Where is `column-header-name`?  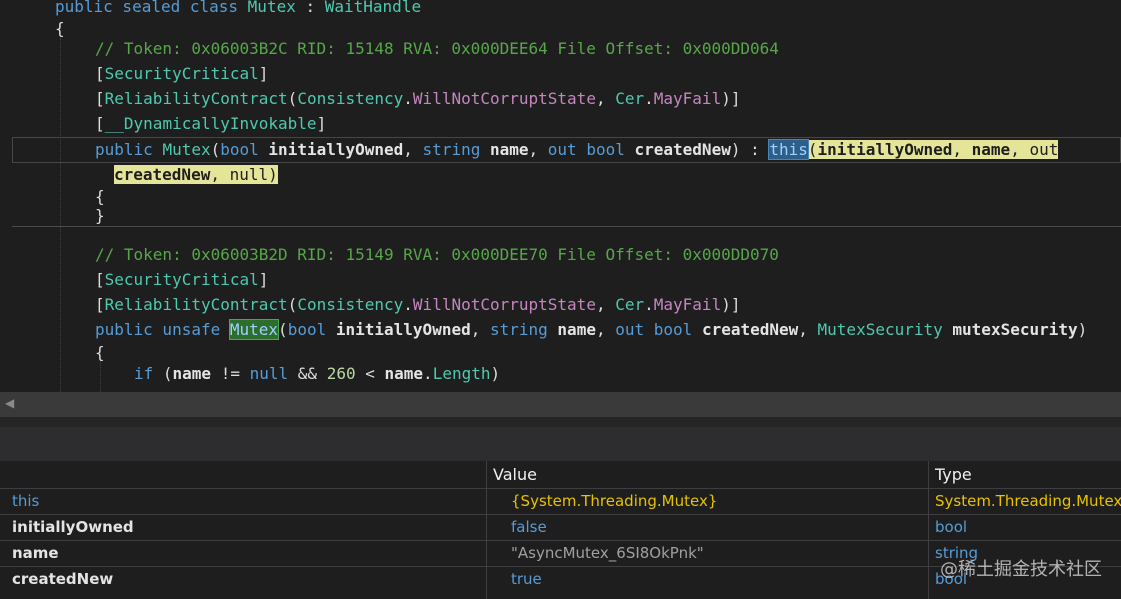
column-header-name is located at coordinates (243, 474).